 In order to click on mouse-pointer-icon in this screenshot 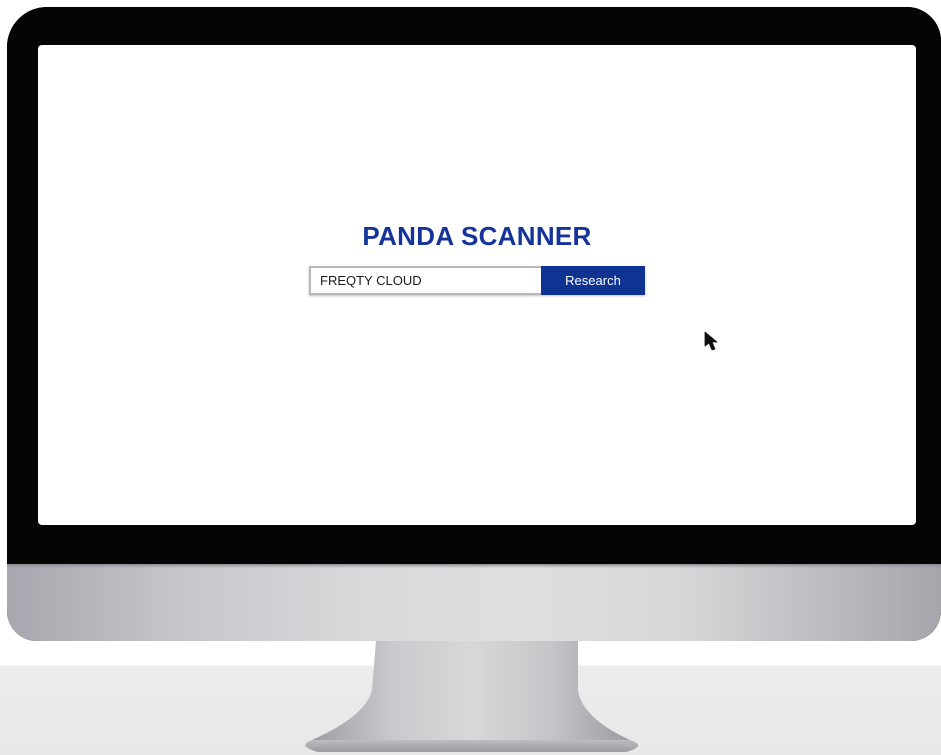, I will do `click(711, 341)`.